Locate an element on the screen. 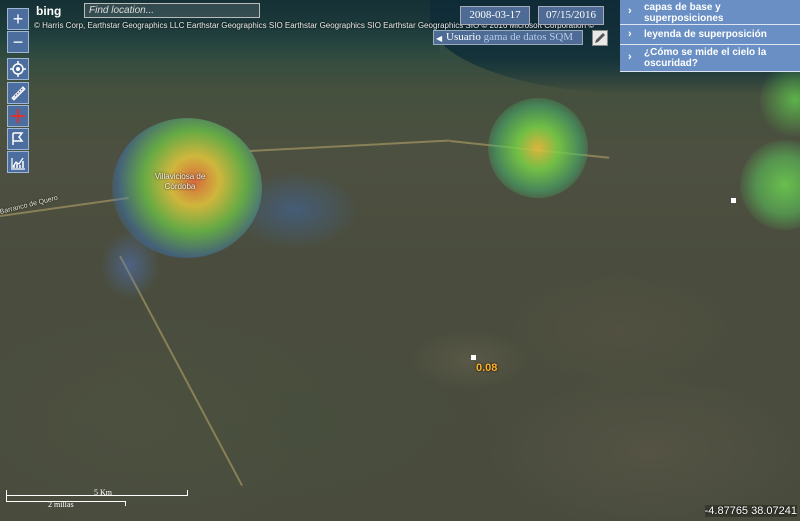 This screenshot has width=800, height=521. panel-label: leyenda de superposición is located at coordinates (705, 34).